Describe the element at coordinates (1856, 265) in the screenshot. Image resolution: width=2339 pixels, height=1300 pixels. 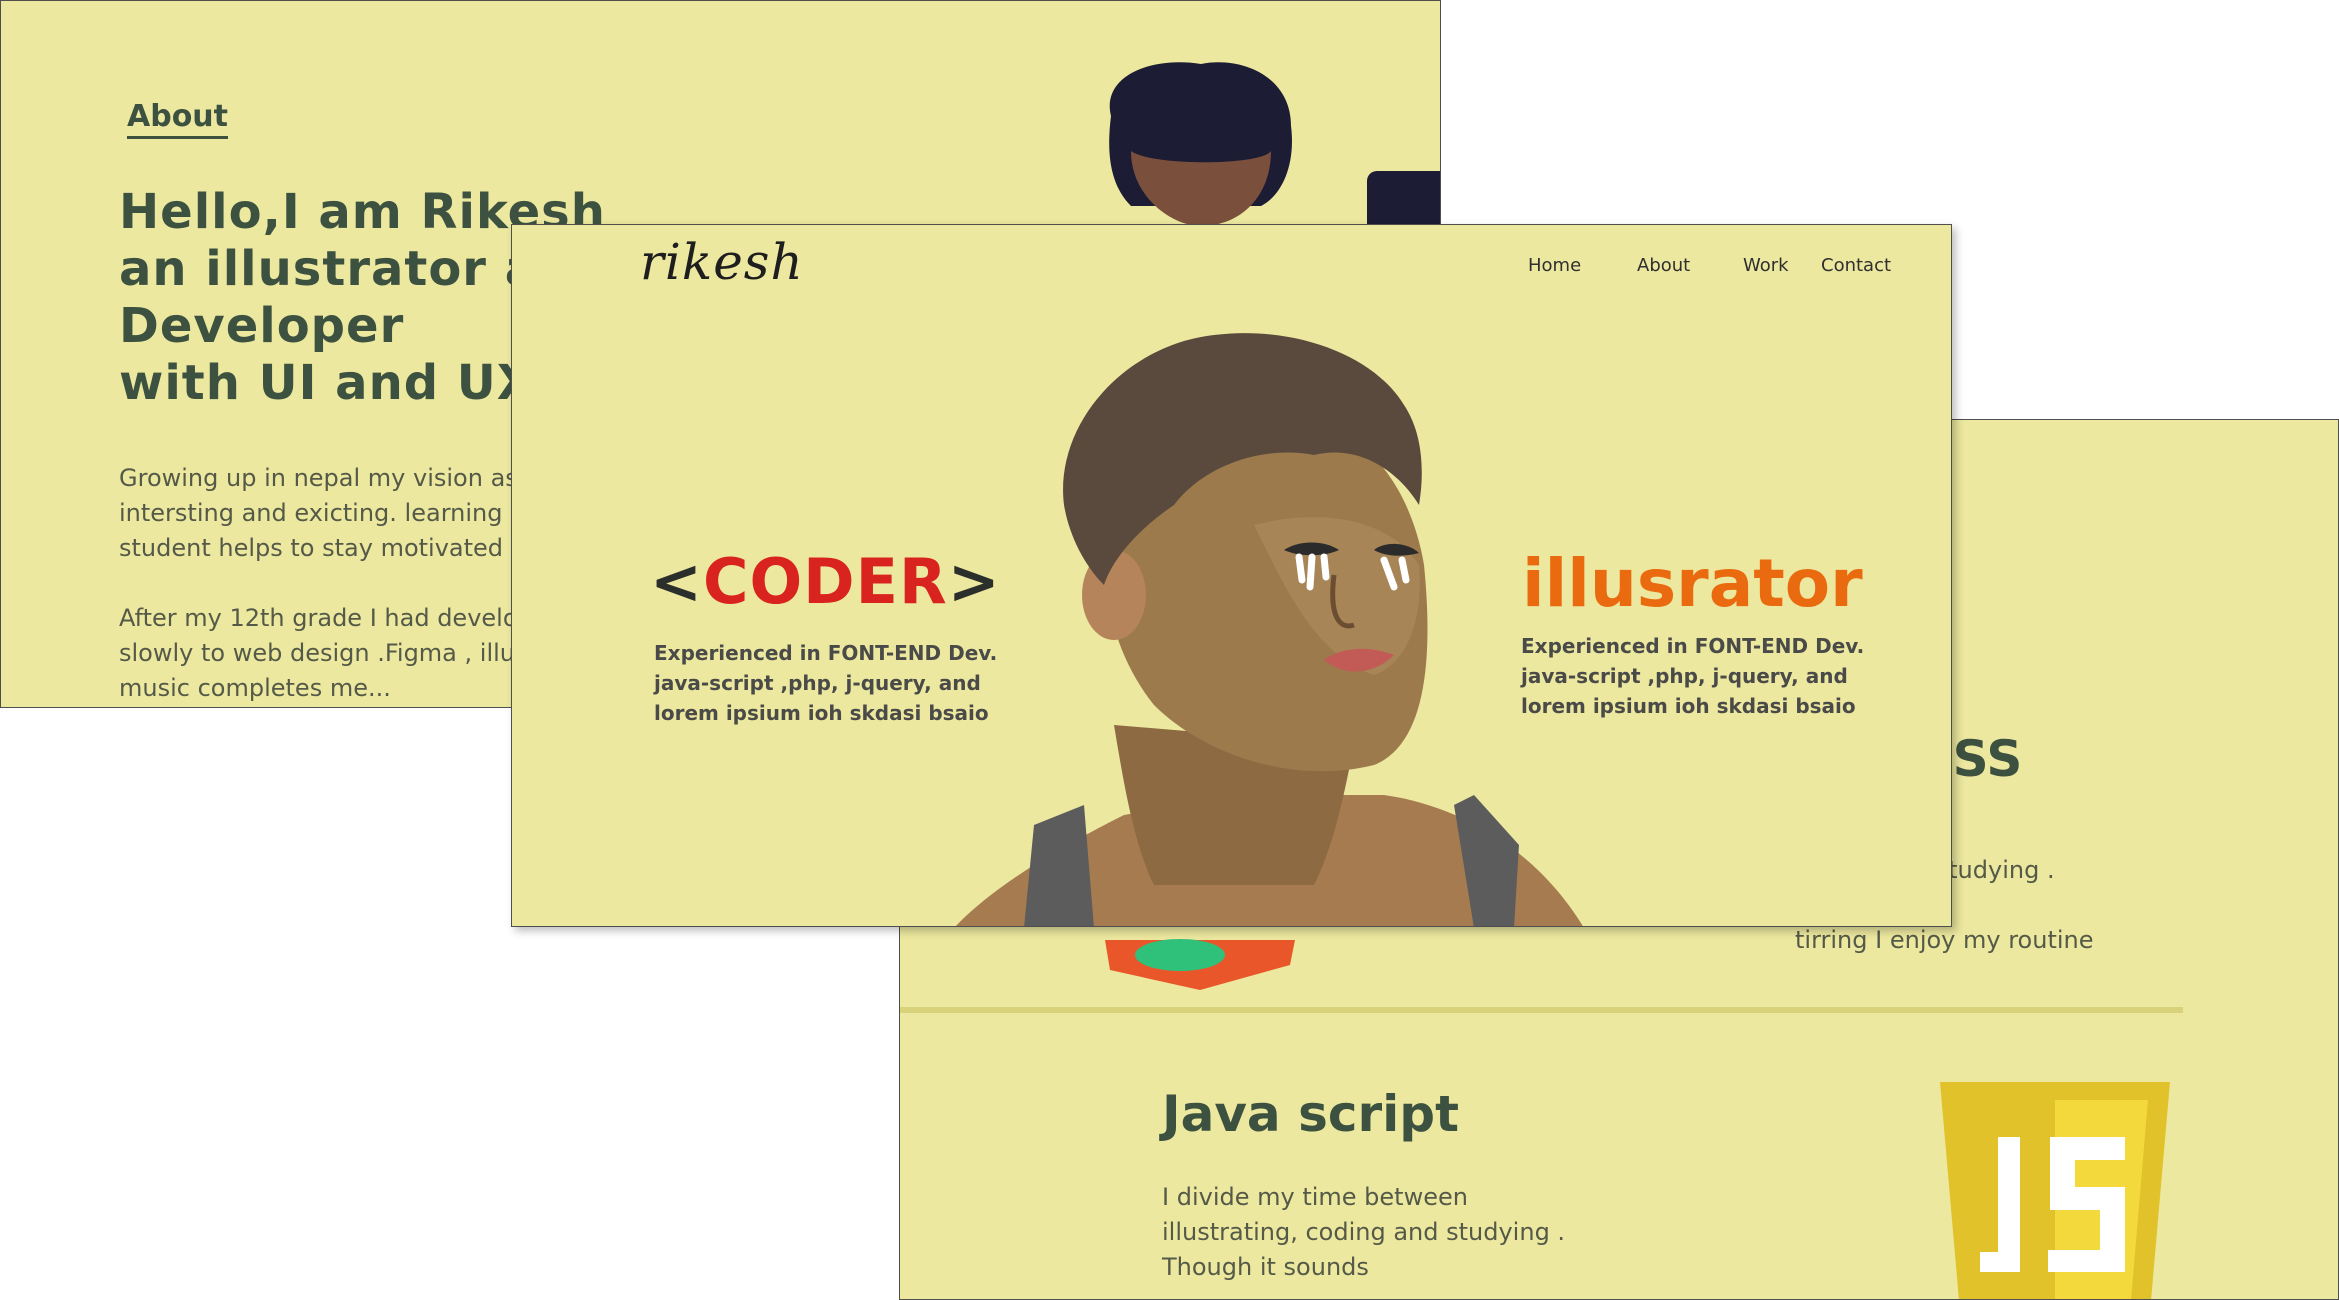
I see `nav-contact-link: Contact` at that location.